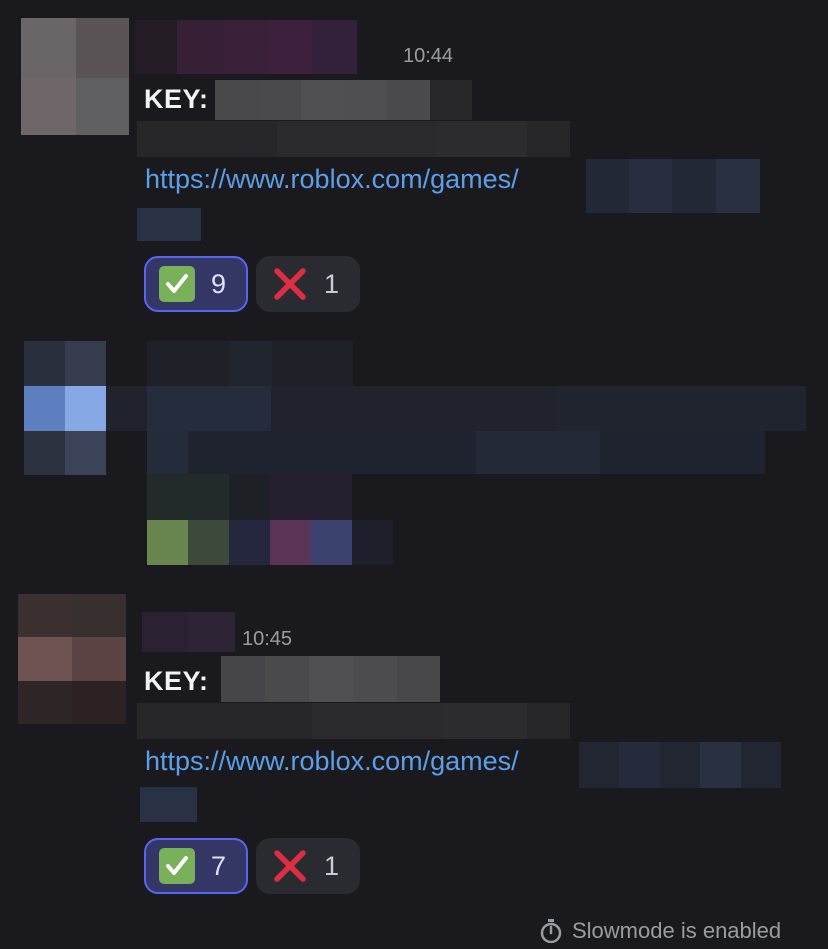  What do you see at coordinates (677, 930) in the screenshot?
I see `slowmode-text: Slowmode is enabled` at bounding box center [677, 930].